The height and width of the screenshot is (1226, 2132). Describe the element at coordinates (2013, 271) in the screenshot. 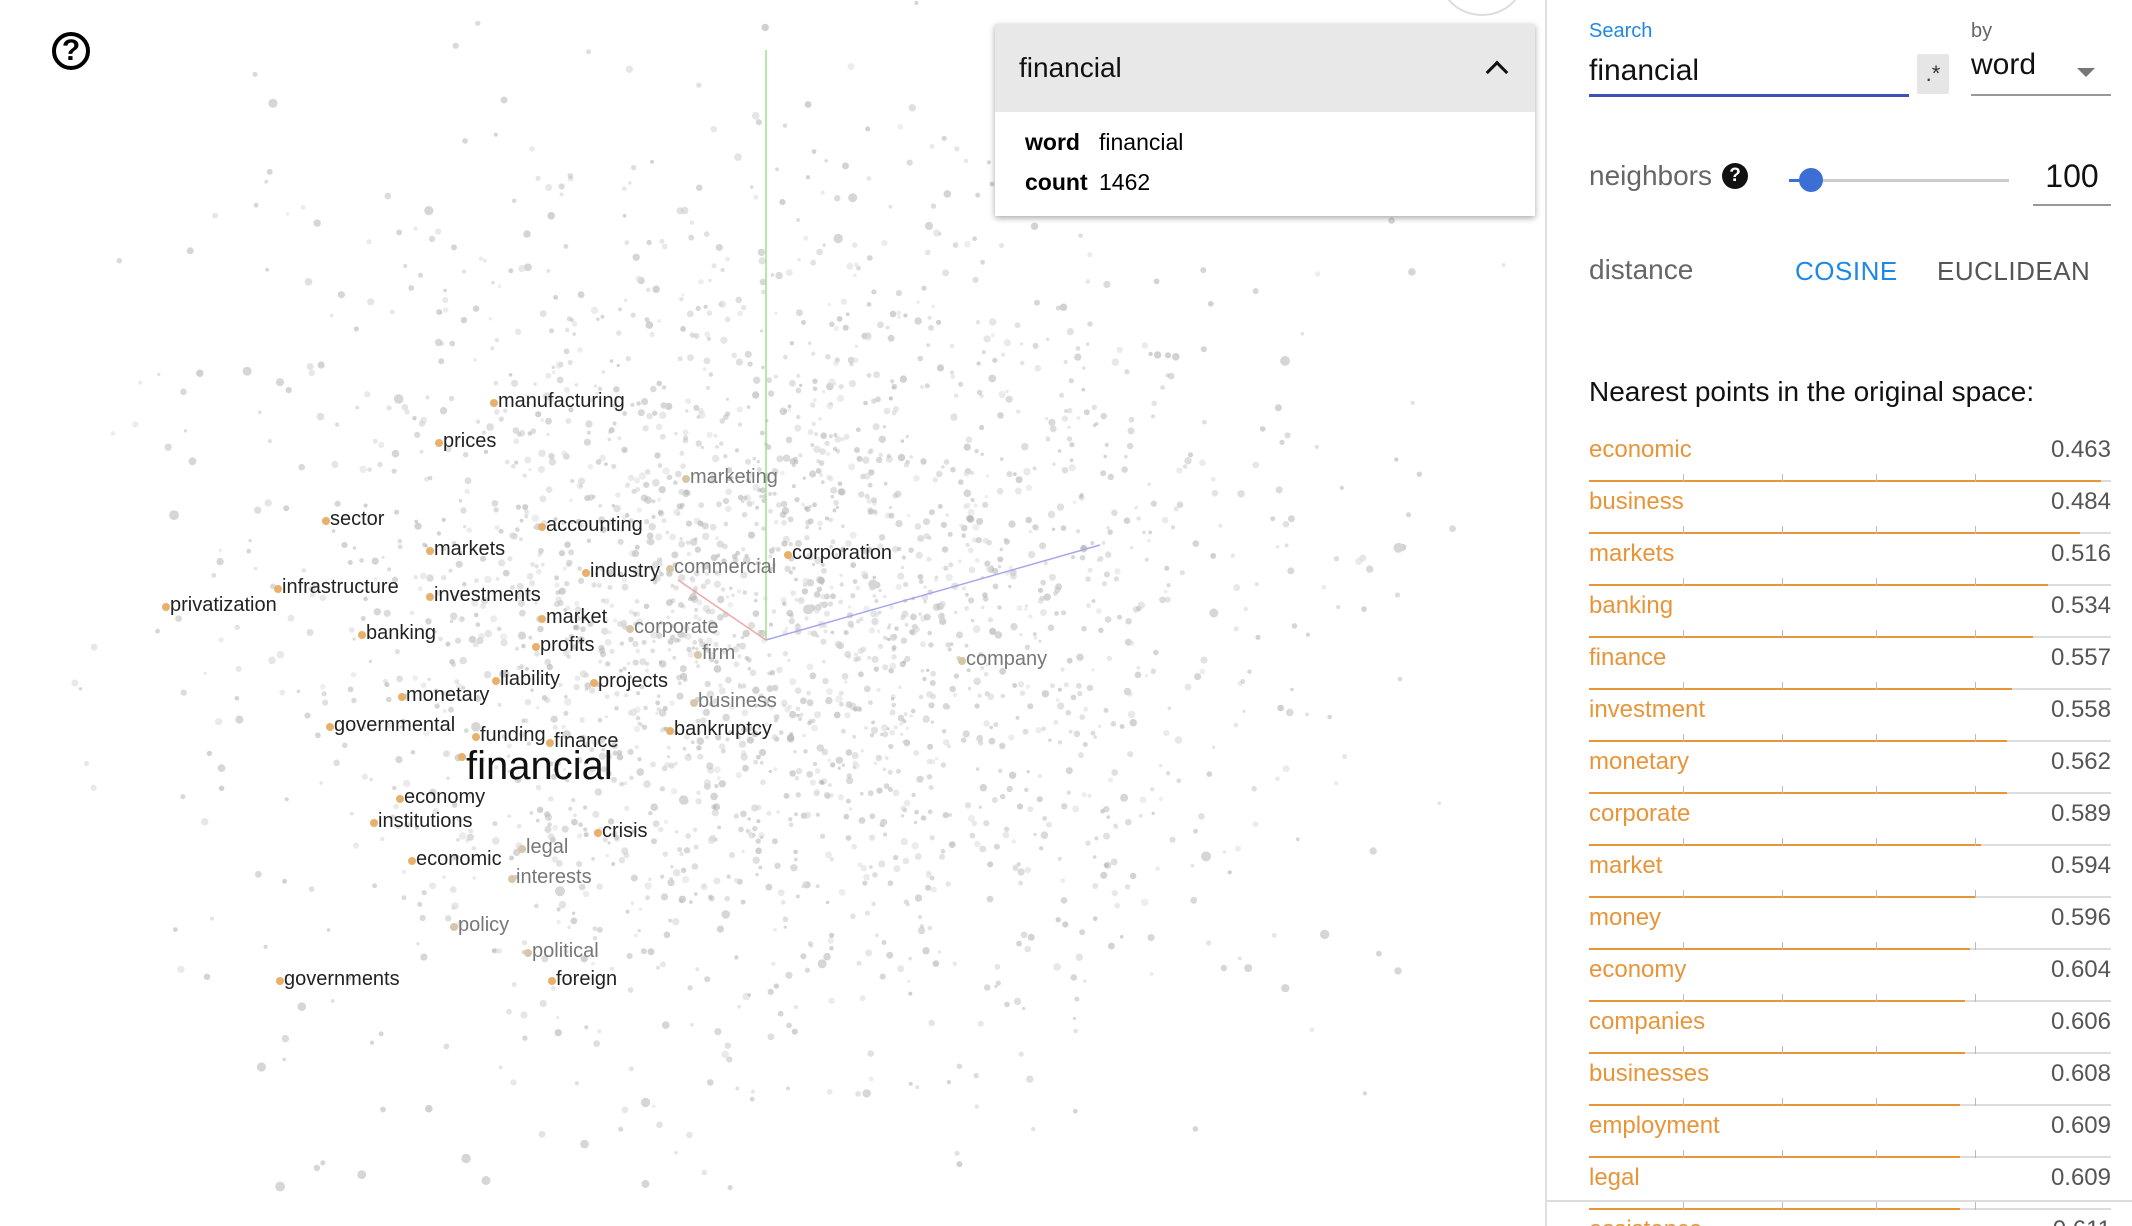

I see `euclidean-button: EUCLIDEAN` at that location.